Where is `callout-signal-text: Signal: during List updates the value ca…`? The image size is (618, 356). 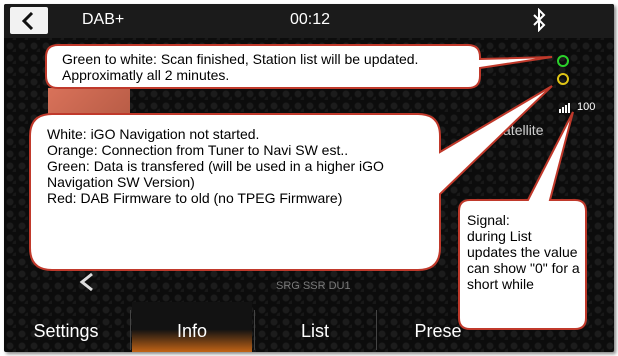 callout-signal-text: Signal: during List updates the value ca… is located at coordinates (523, 252).